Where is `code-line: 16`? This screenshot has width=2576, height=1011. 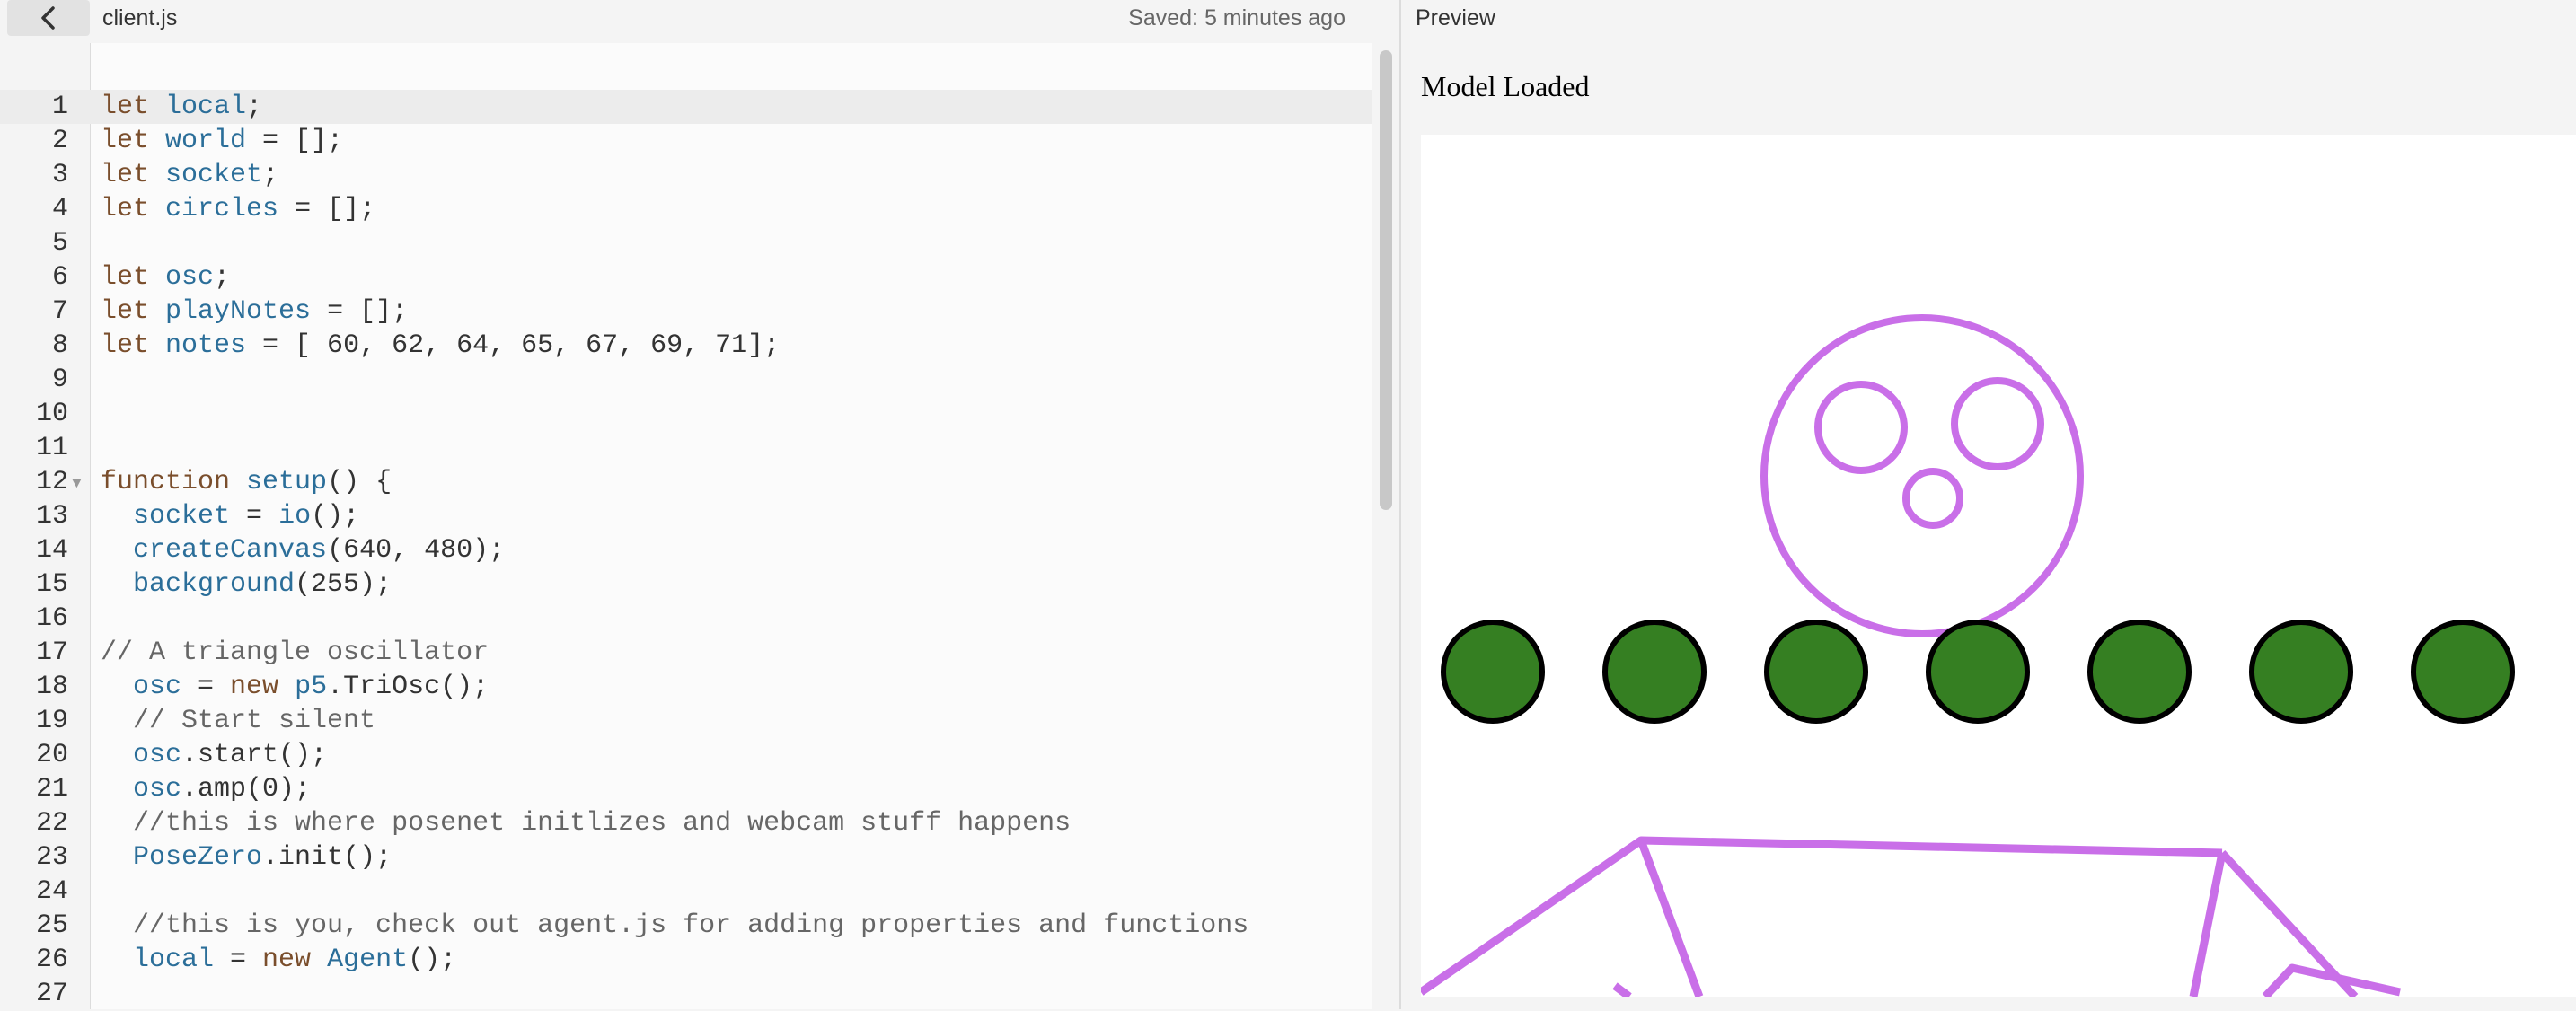 code-line: 16 is located at coordinates (686, 619).